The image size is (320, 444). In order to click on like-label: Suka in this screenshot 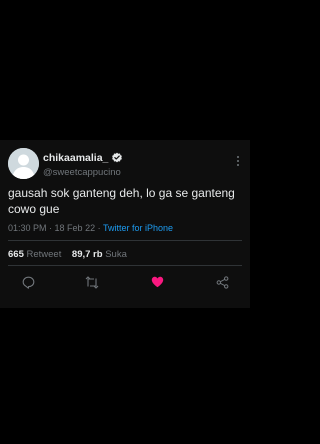, I will do `click(116, 254)`.